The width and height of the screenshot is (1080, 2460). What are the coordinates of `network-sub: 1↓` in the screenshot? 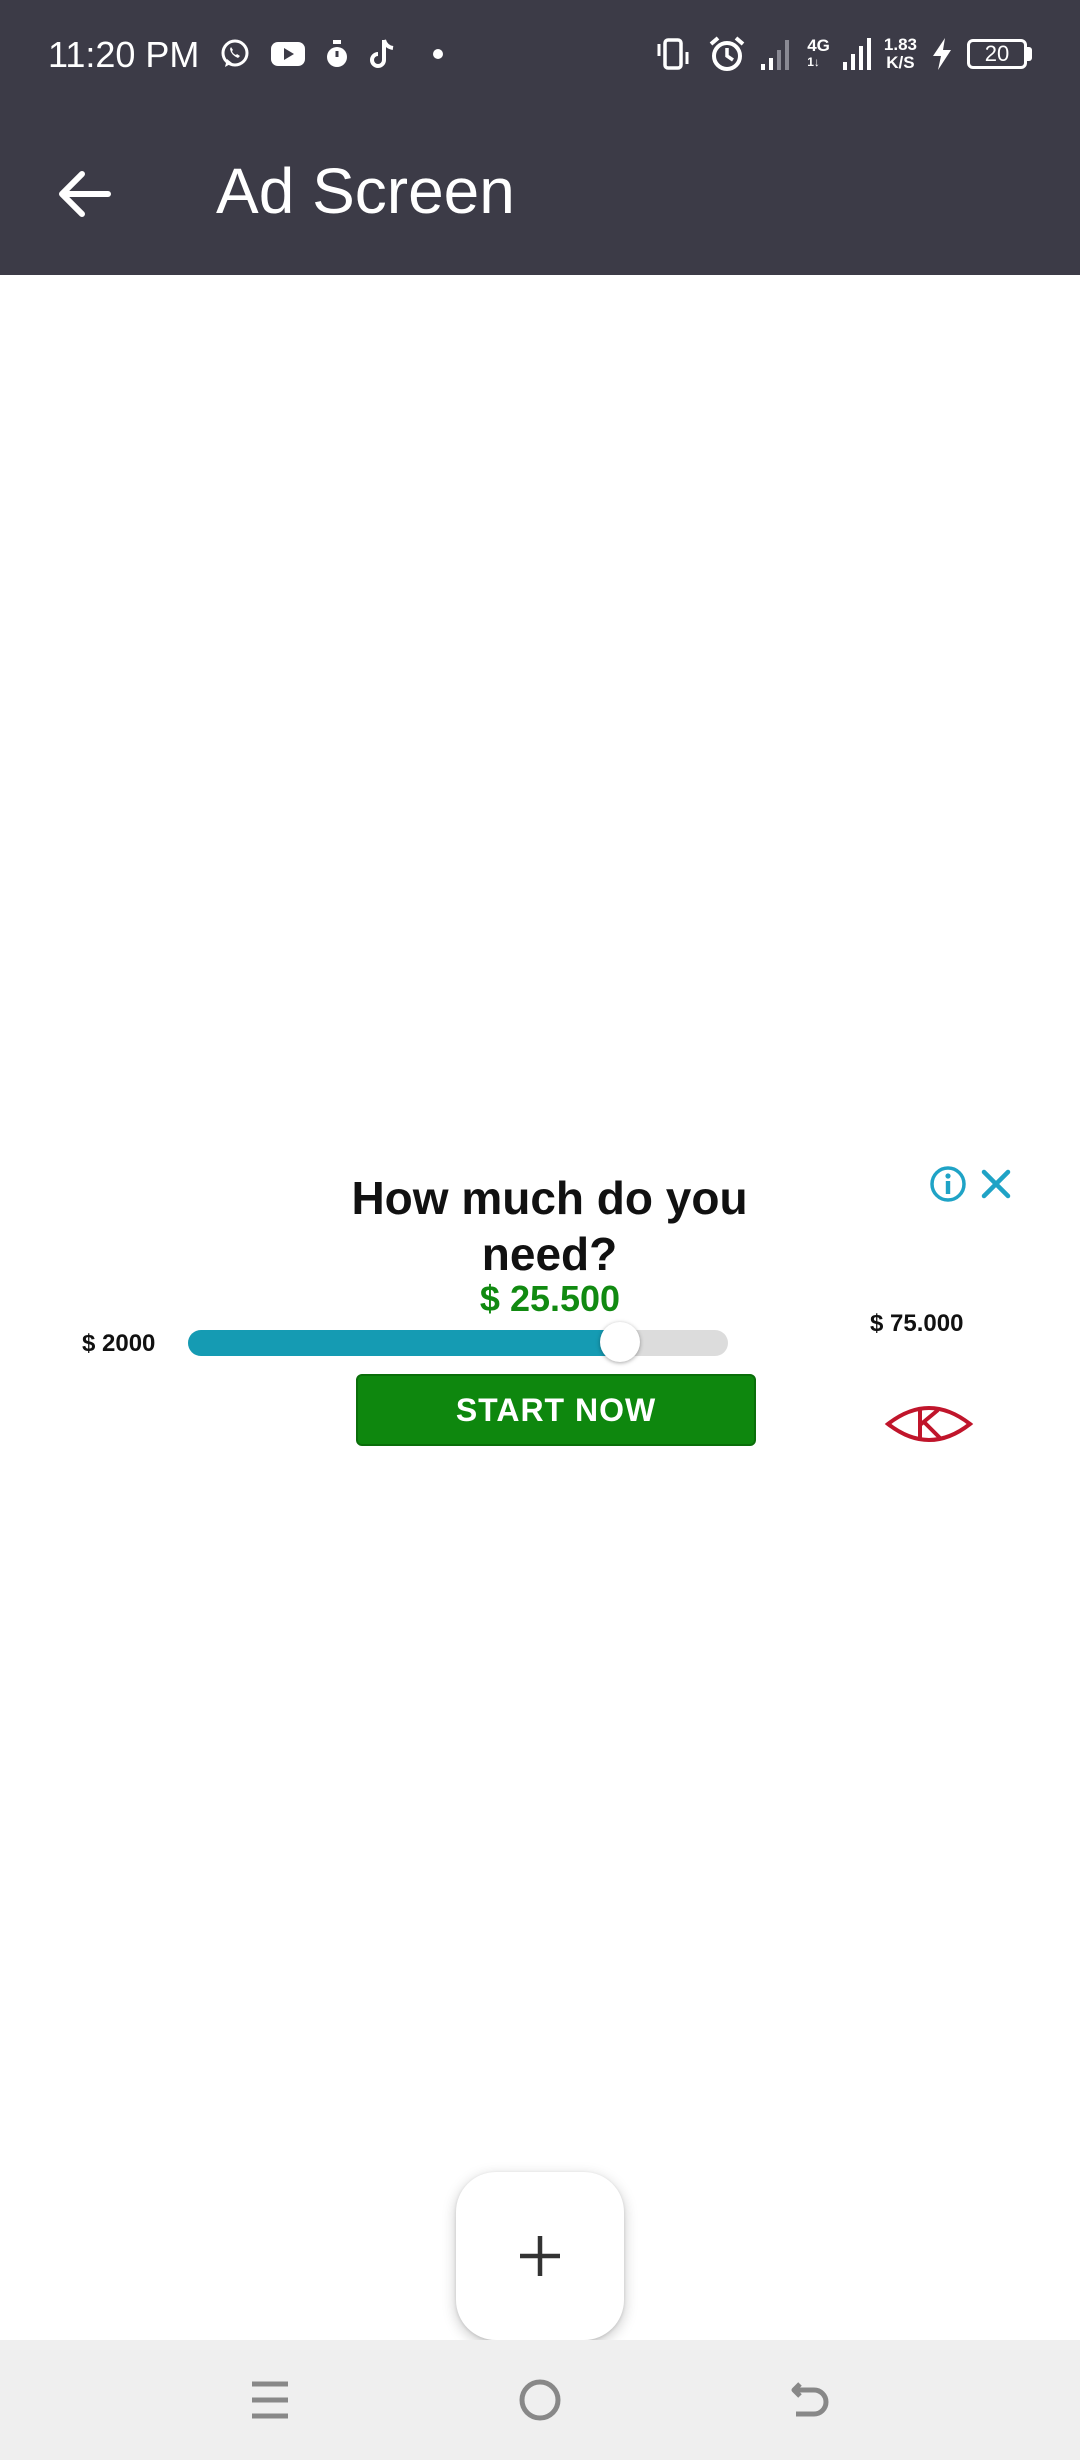 It's located at (813, 62).